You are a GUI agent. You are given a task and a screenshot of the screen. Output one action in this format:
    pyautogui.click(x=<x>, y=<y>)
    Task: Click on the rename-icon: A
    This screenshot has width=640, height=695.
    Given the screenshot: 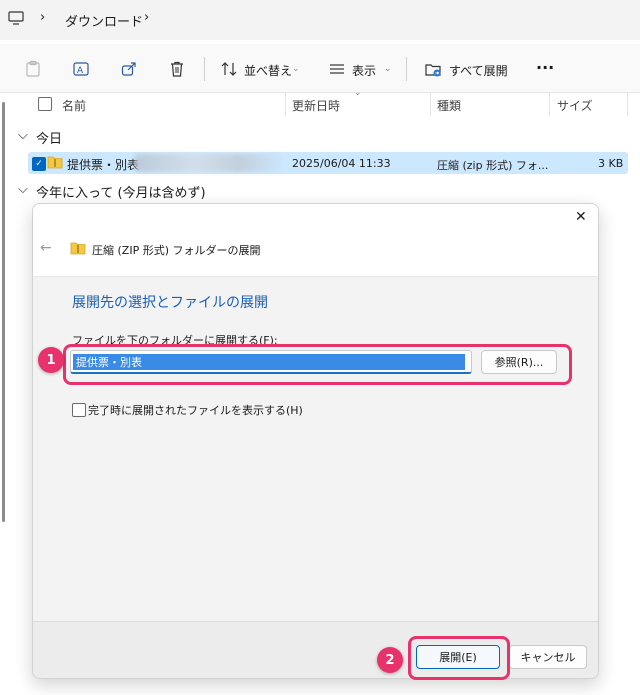 What is the action you would take?
    pyautogui.click(x=81, y=69)
    